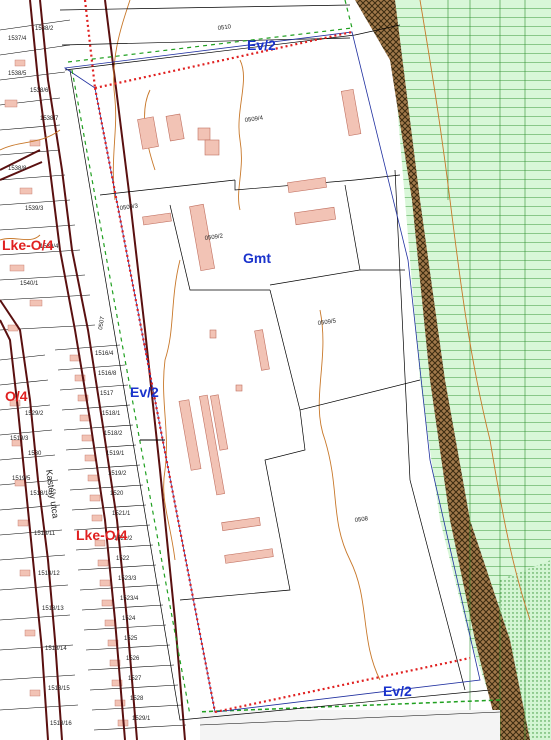 The height and width of the screenshot is (740, 551). Describe the element at coordinates (129, 599) in the screenshot. I see `lot-label: 1523/4` at that location.